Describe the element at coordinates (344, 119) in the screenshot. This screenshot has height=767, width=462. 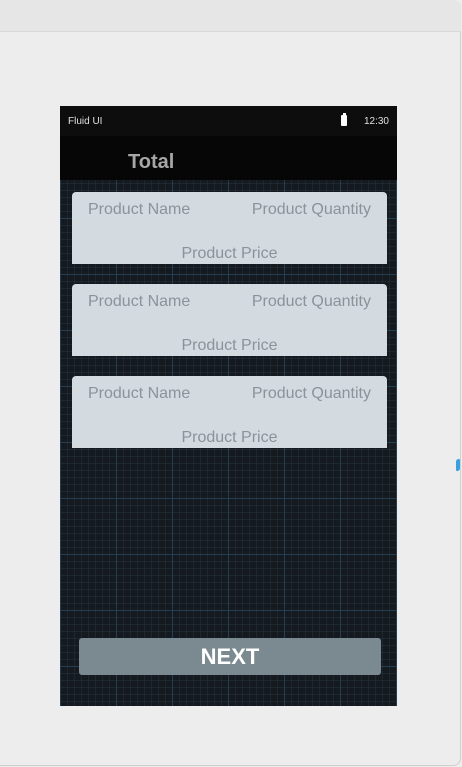
I see `battery-icon` at that location.